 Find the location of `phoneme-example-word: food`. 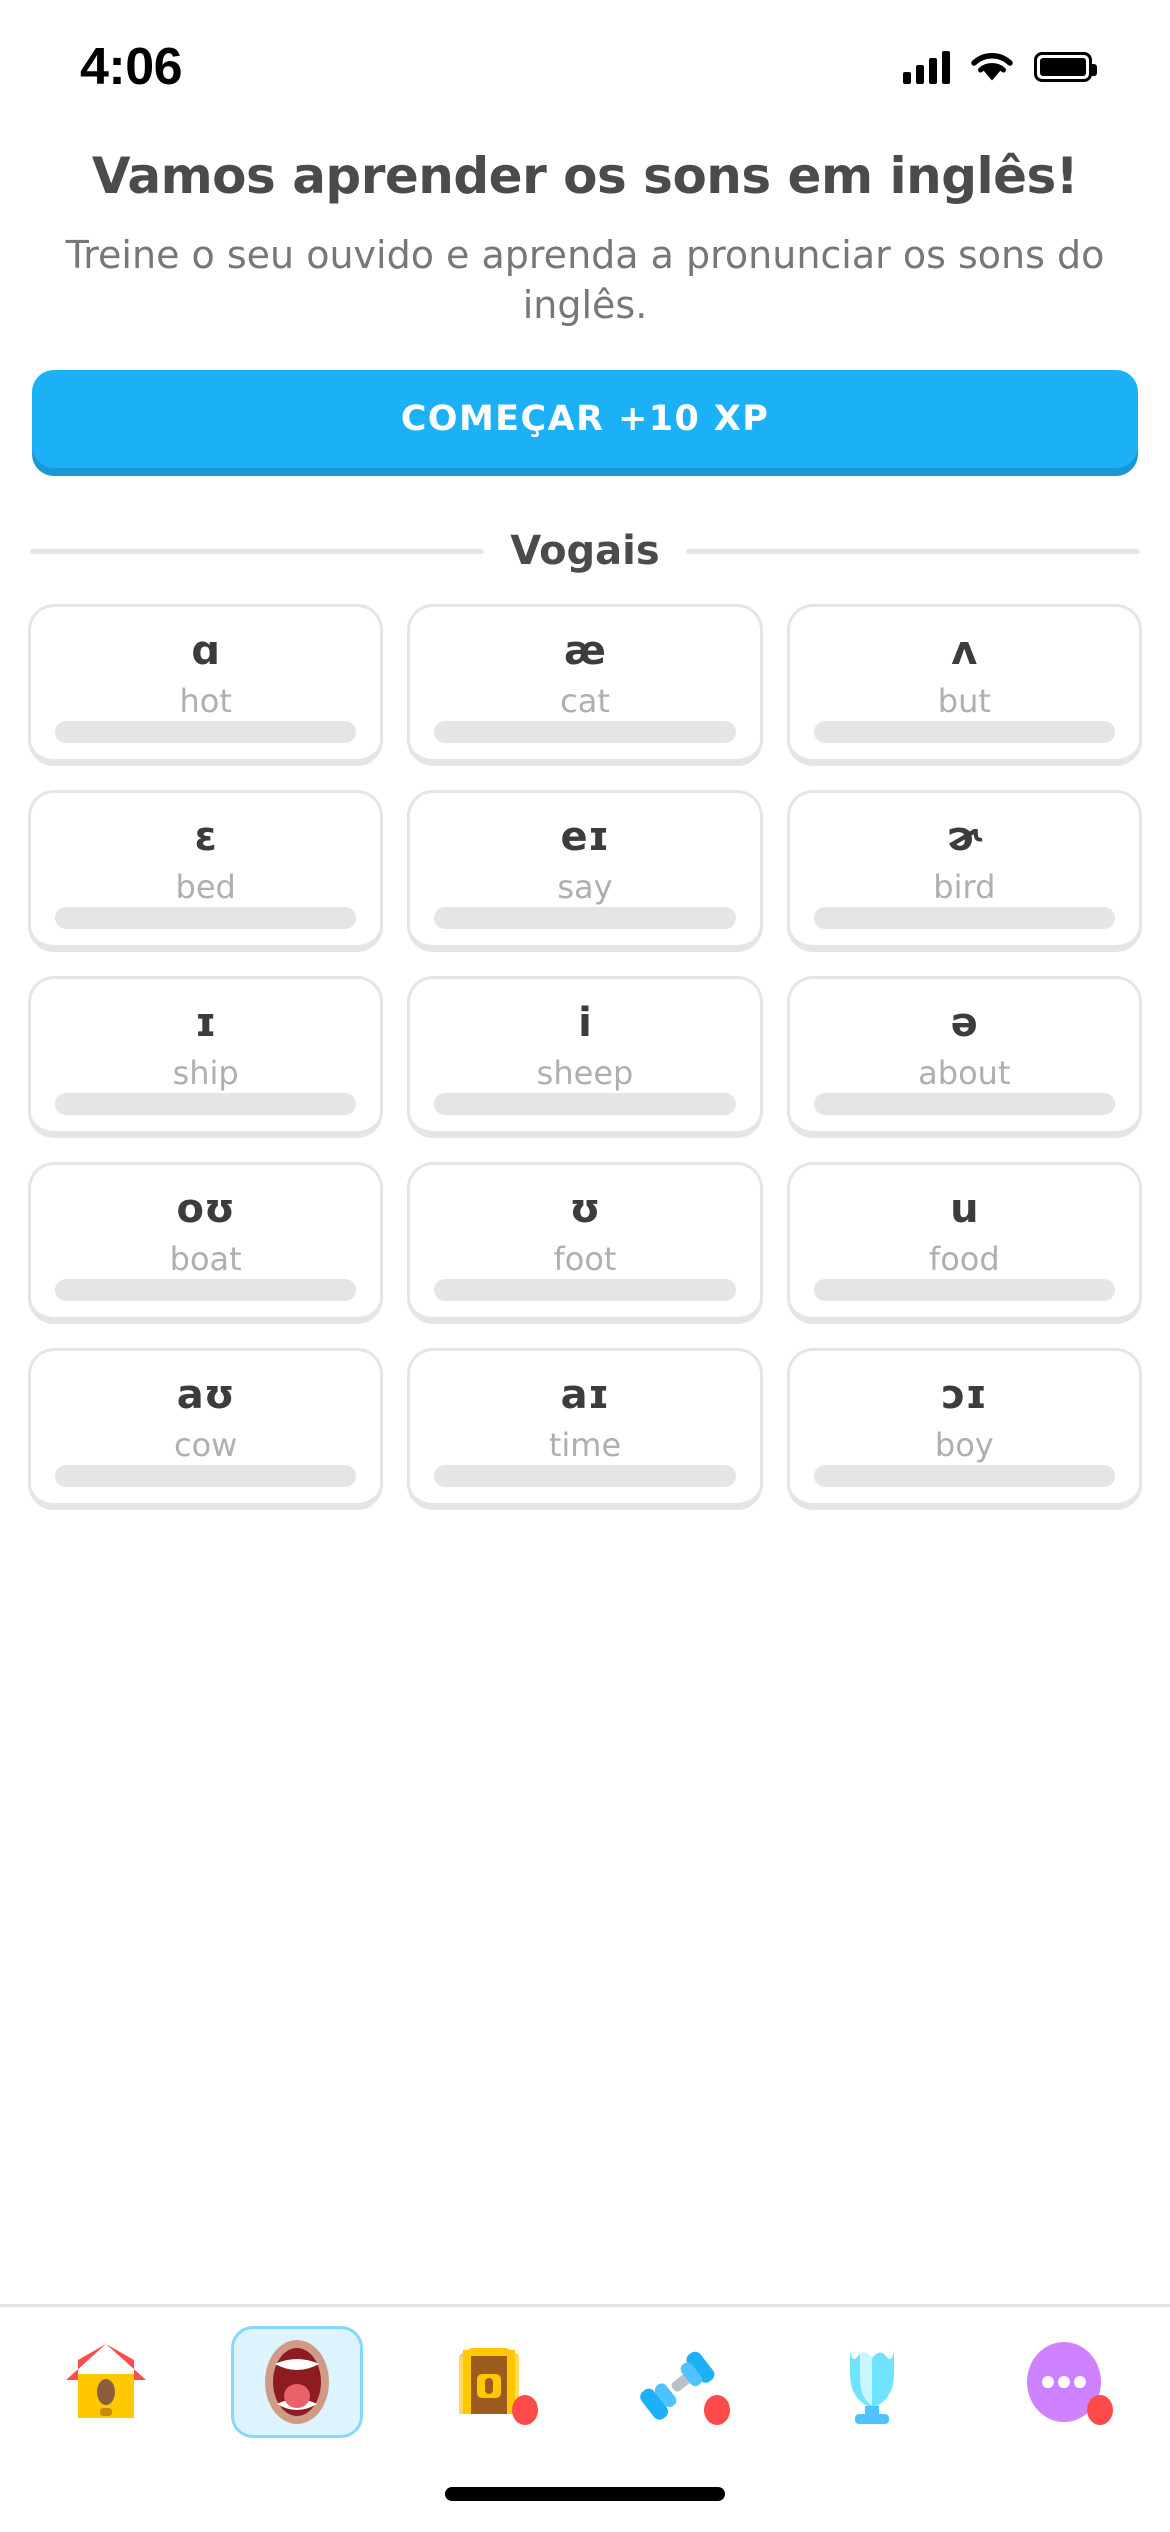

phoneme-example-word: food is located at coordinates (964, 1259).